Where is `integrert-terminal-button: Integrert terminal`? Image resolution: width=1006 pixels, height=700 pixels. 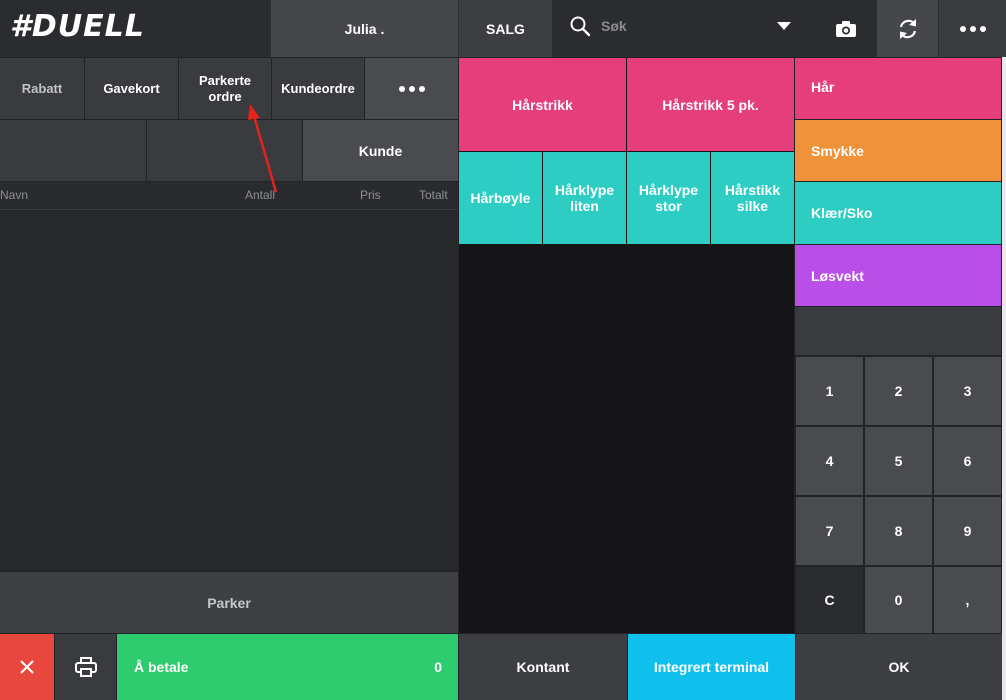
integrert-terminal-button: Integrert terminal is located at coordinates (711, 667).